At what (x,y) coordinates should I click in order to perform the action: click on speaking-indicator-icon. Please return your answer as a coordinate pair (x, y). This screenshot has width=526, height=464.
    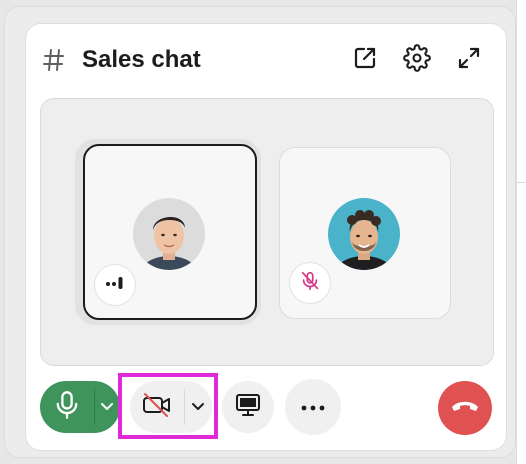
    Looking at the image, I should click on (115, 285).